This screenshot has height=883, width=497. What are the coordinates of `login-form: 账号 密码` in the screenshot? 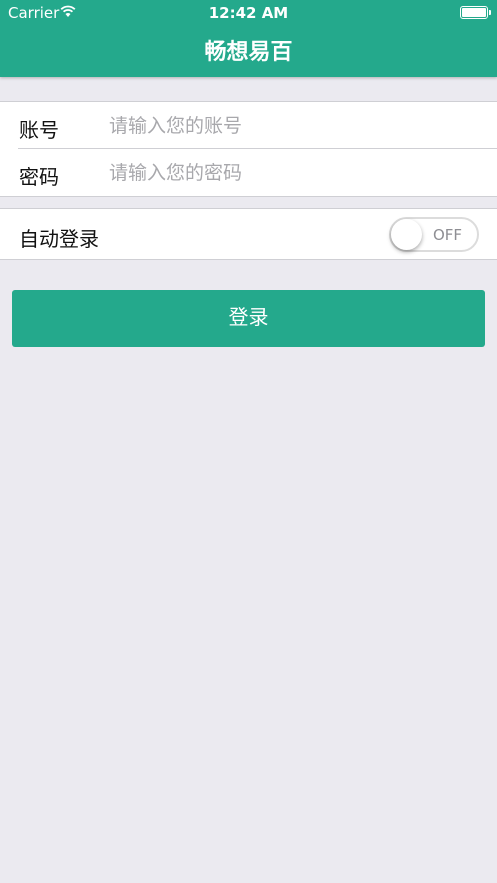 It's located at (248, 149).